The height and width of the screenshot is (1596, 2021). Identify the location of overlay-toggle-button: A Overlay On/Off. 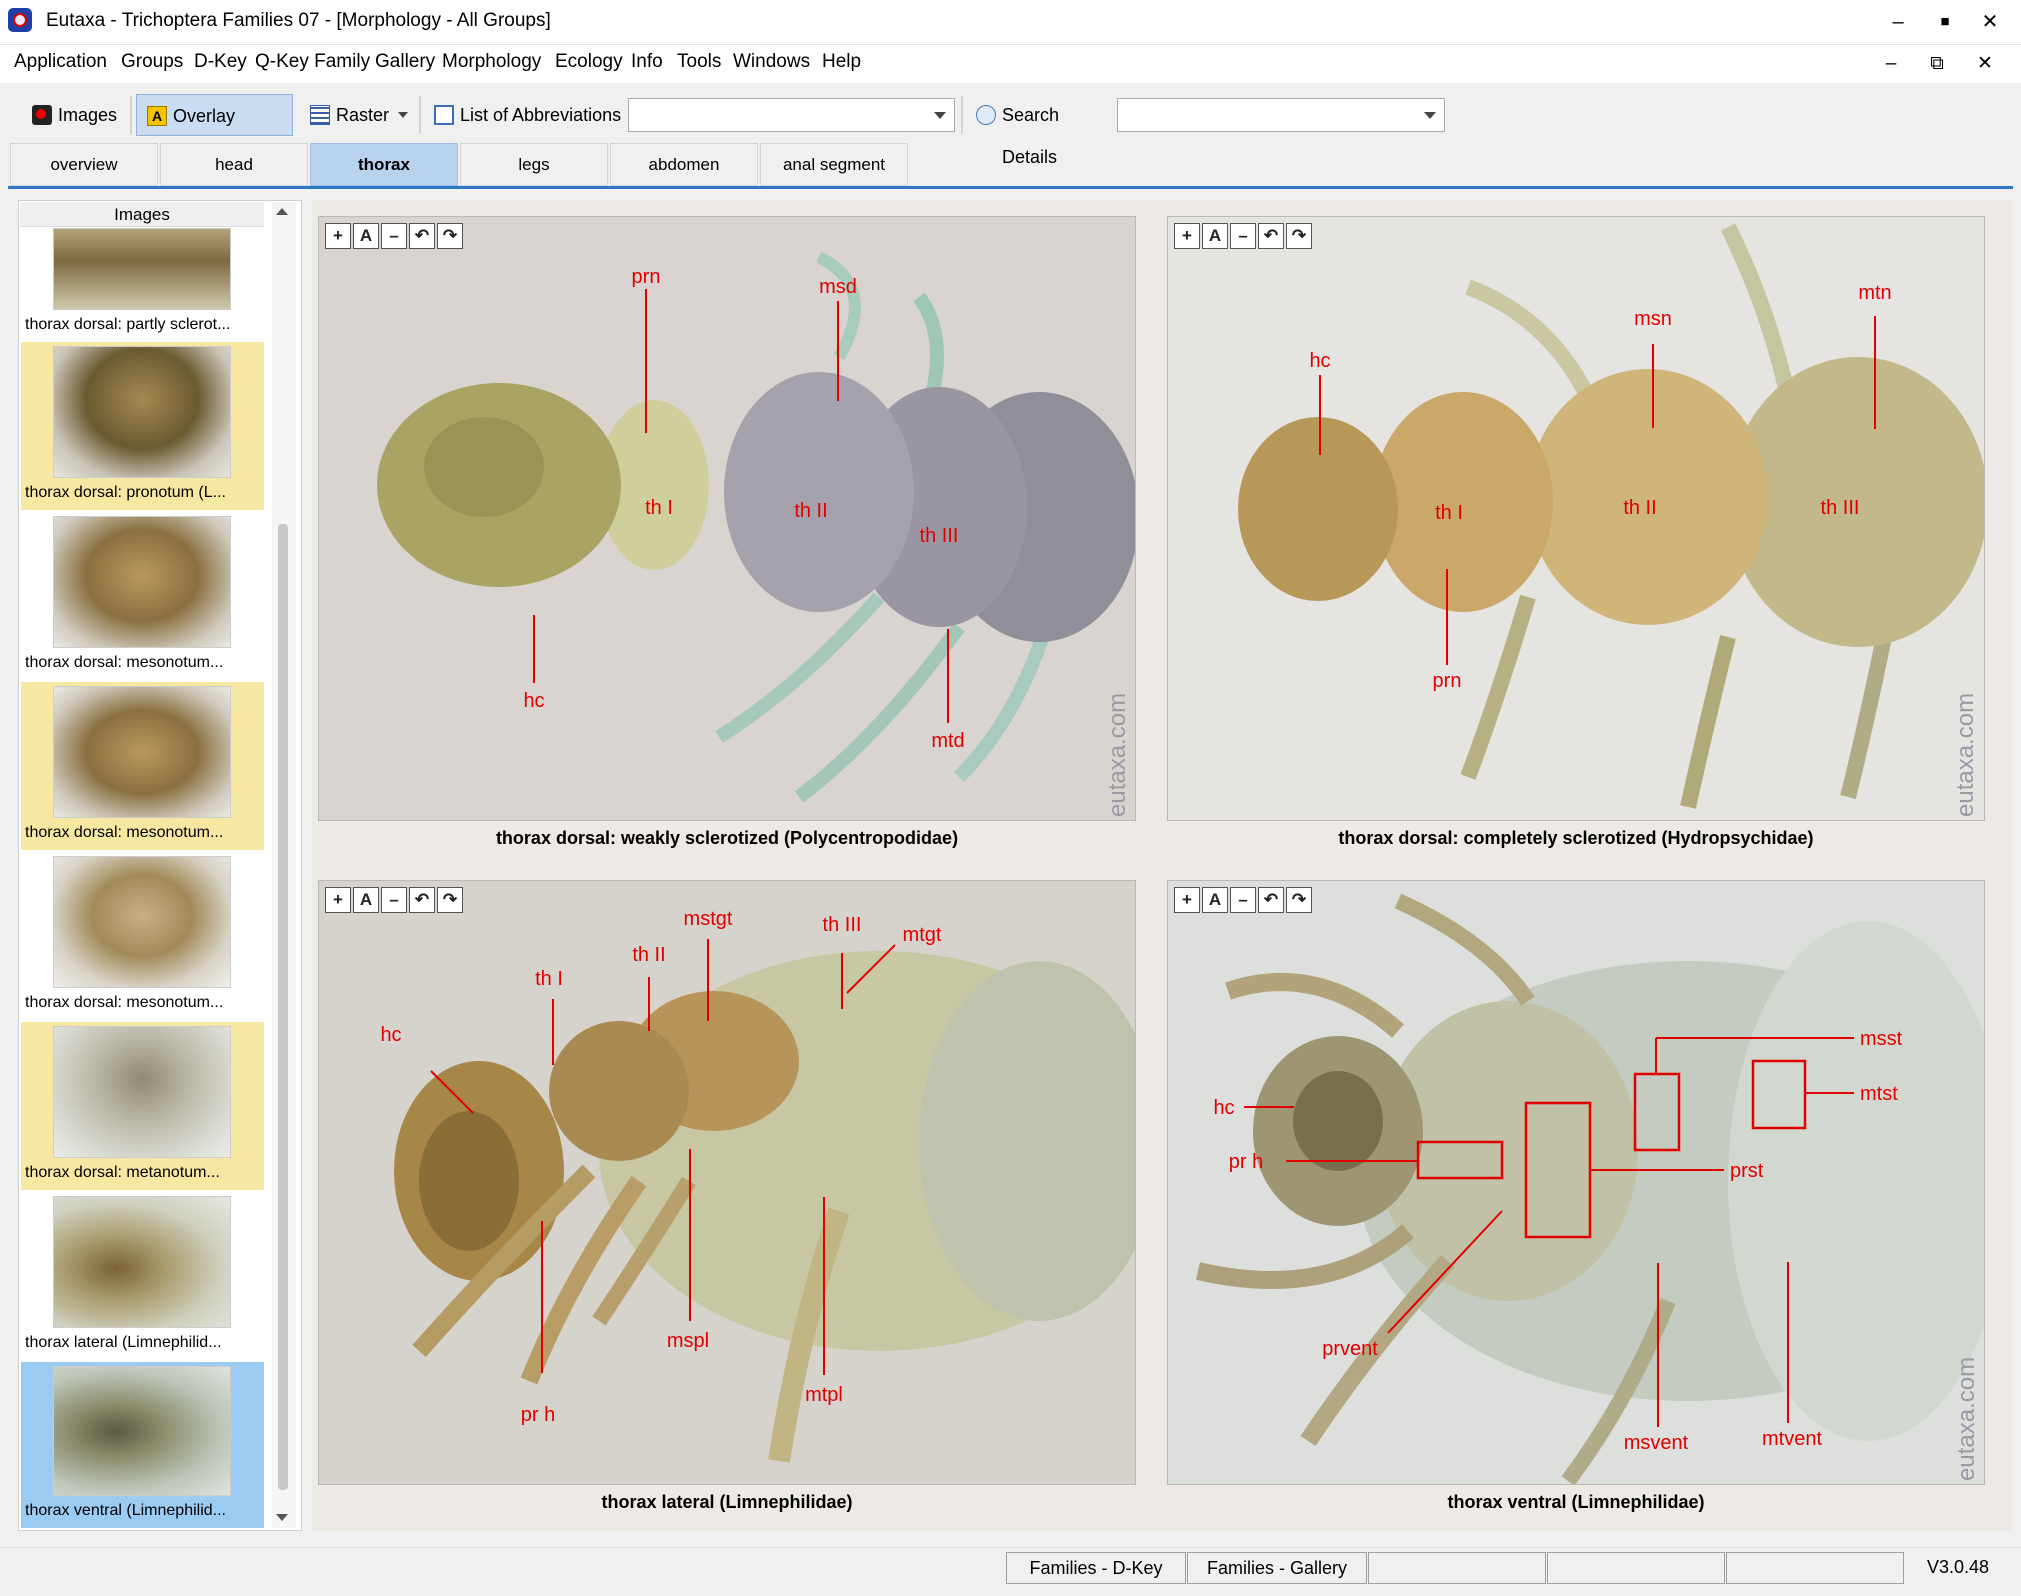
(214, 131).